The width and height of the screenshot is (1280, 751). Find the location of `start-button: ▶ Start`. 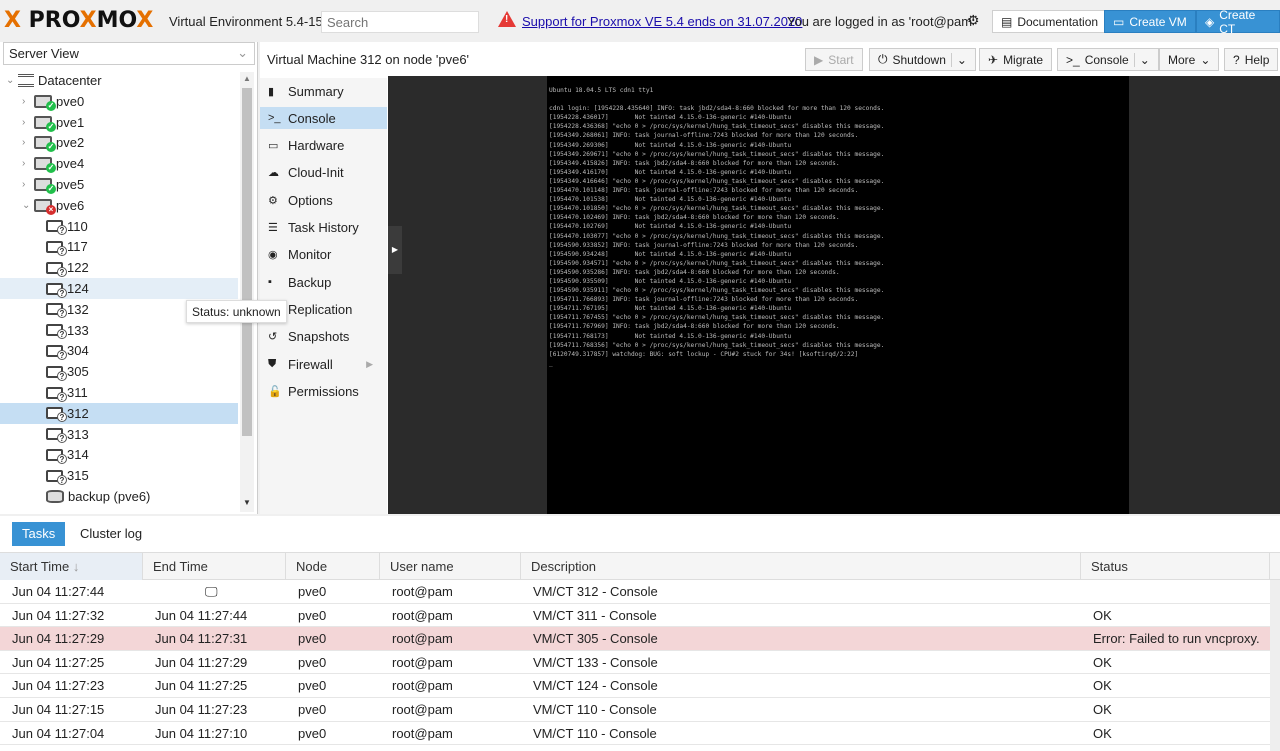

start-button: ▶ Start is located at coordinates (834, 59).